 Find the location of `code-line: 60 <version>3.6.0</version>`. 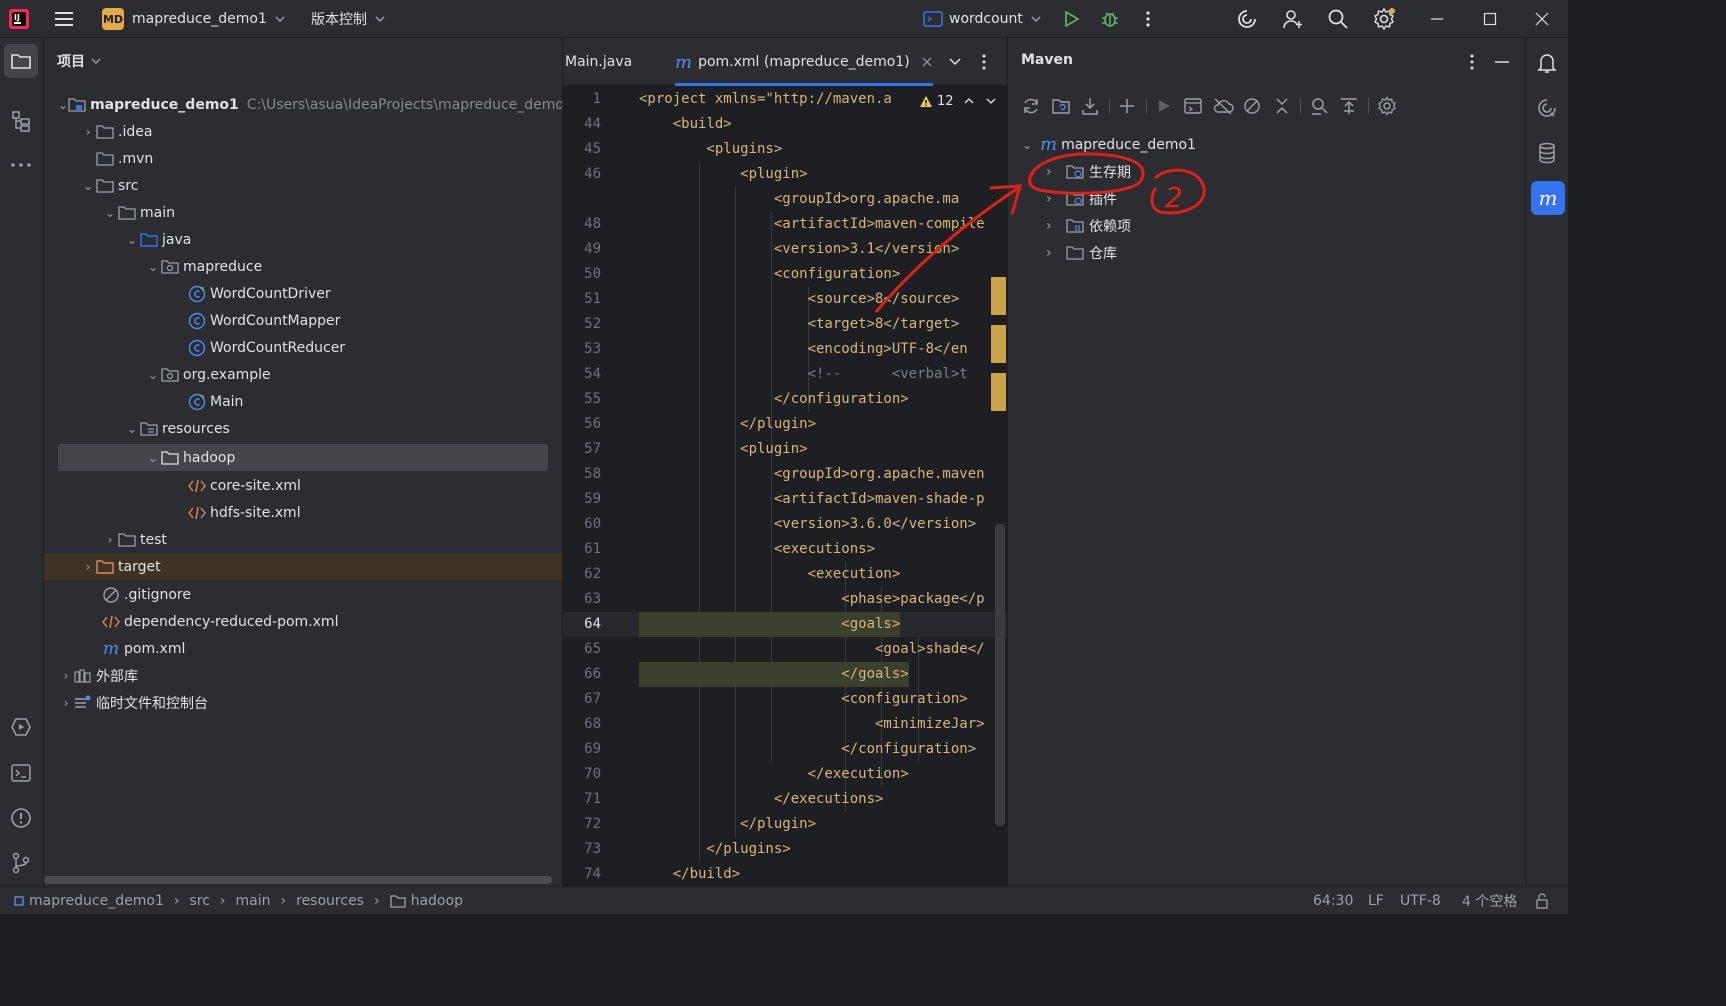

code-line: 60 <version>3.6.0</version> is located at coordinates (785, 524).